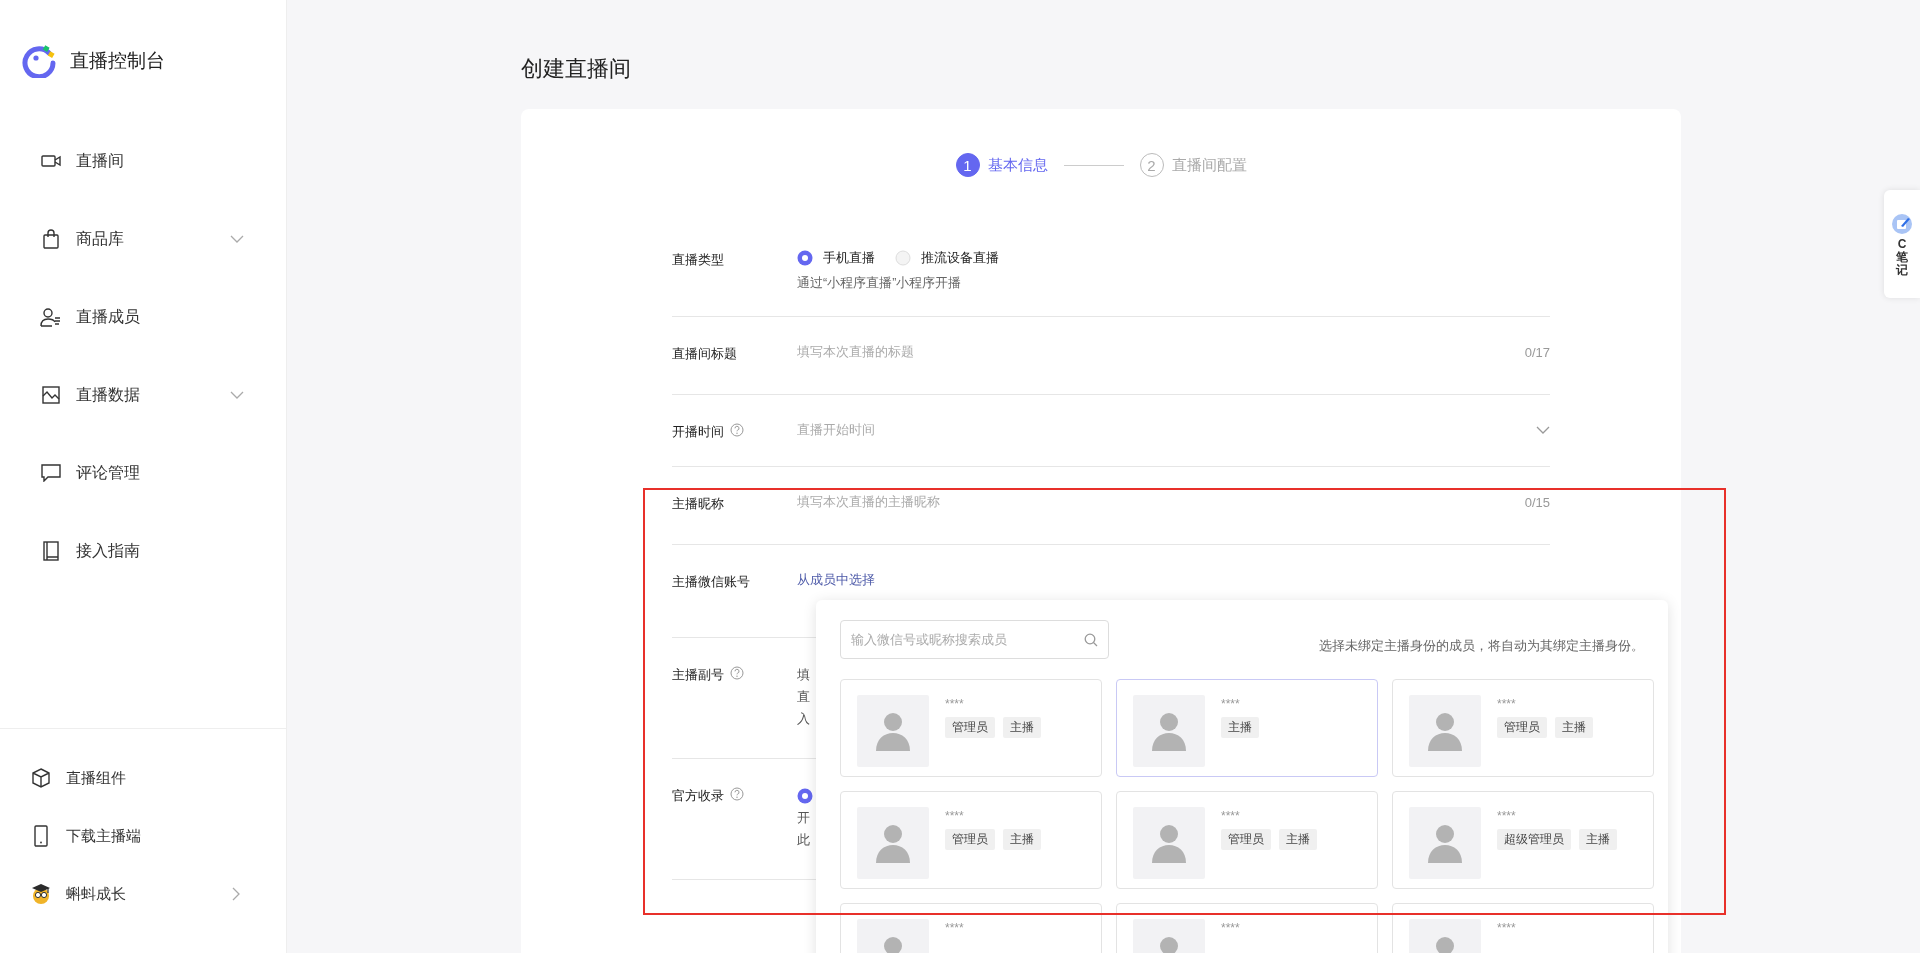 This screenshot has width=1920, height=953. What do you see at coordinates (51, 551) in the screenshot?
I see `book-icon` at bounding box center [51, 551].